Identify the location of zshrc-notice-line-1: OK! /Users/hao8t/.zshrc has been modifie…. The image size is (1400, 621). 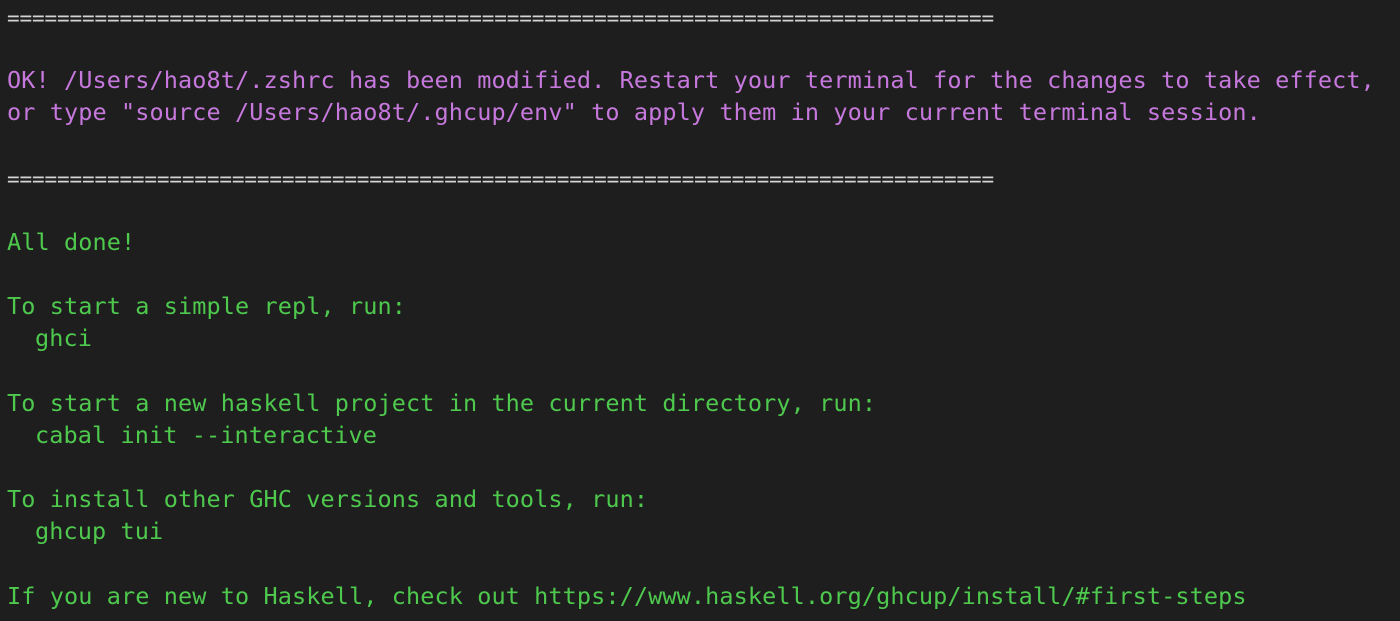
(691, 80).